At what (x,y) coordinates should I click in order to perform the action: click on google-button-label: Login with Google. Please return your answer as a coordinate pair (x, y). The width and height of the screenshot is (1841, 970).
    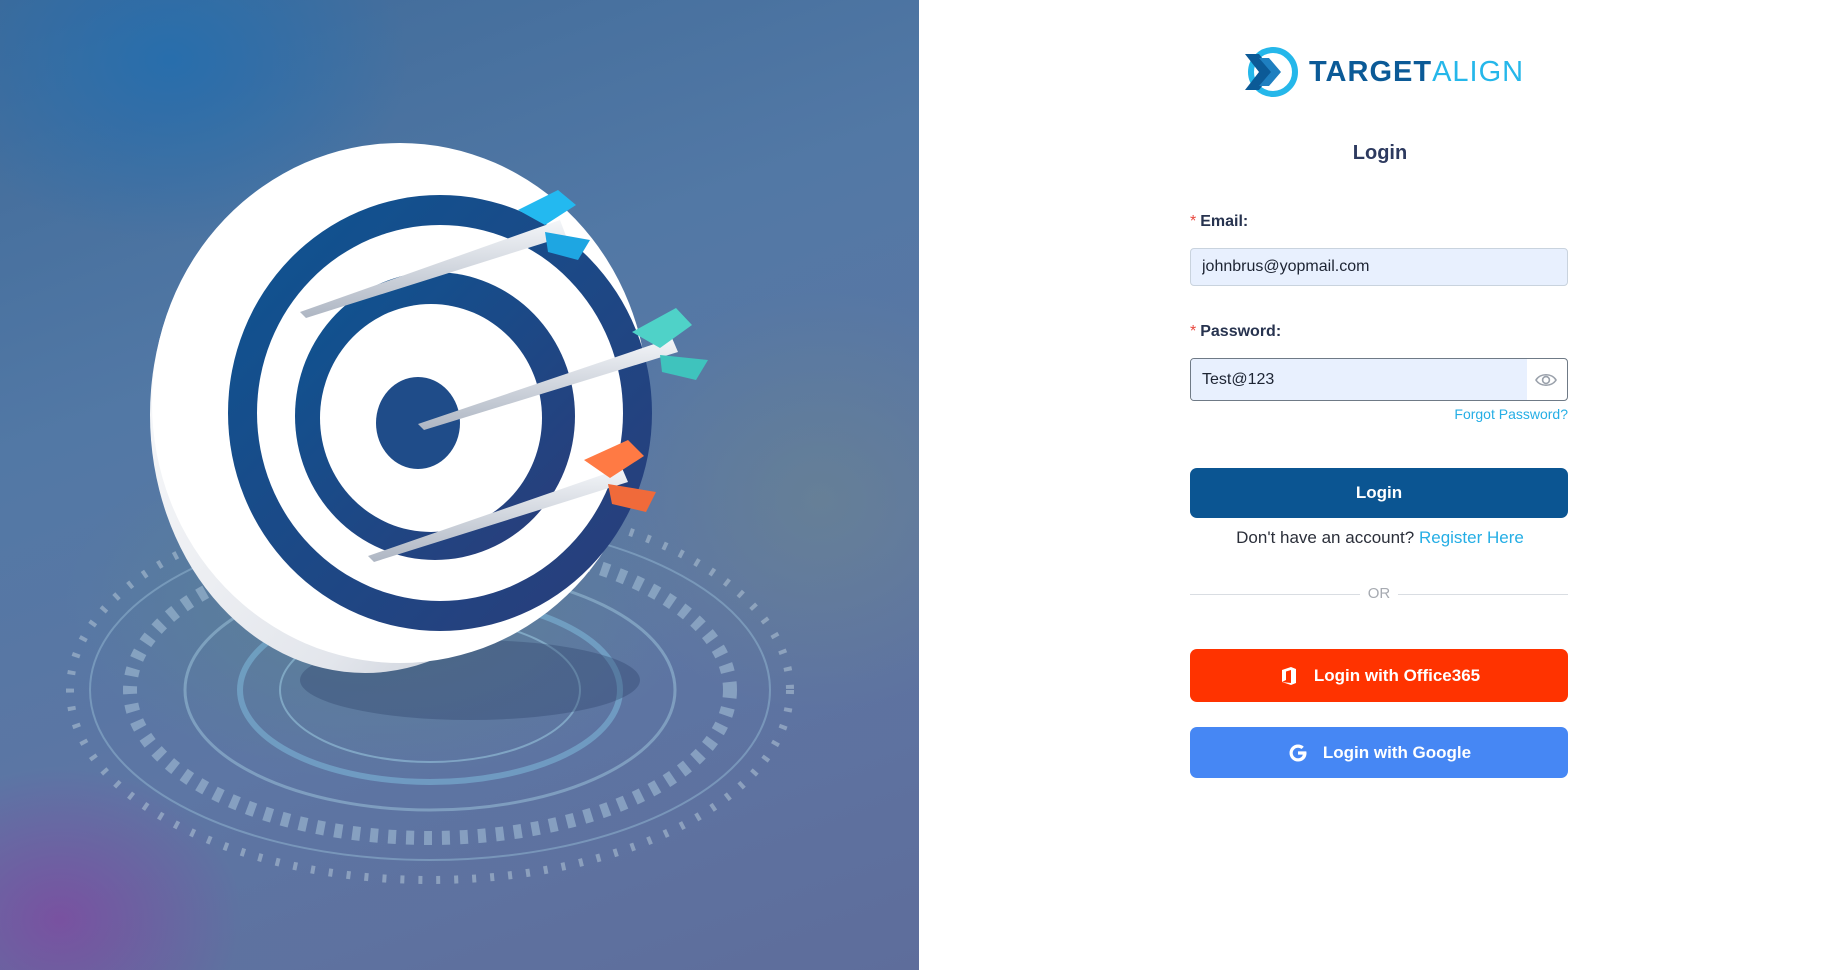
    Looking at the image, I should click on (1397, 752).